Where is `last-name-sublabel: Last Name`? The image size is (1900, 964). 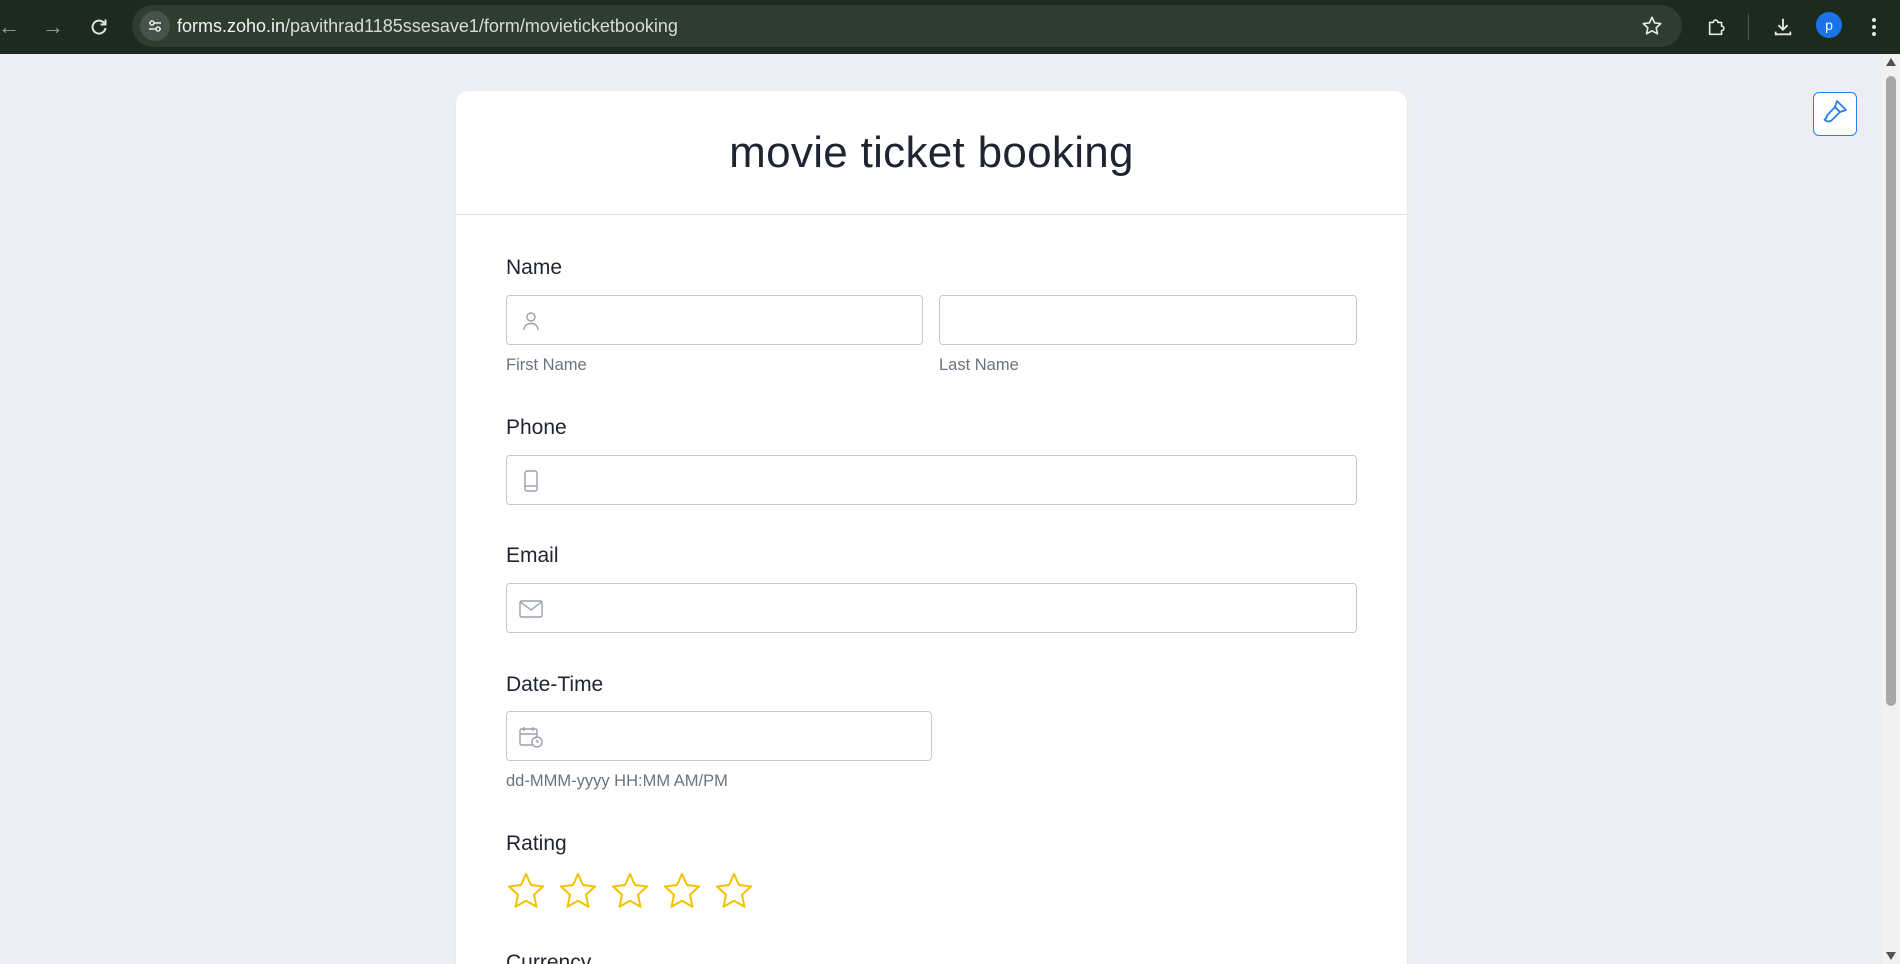 last-name-sublabel: Last Name is located at coordinates (979, 365).